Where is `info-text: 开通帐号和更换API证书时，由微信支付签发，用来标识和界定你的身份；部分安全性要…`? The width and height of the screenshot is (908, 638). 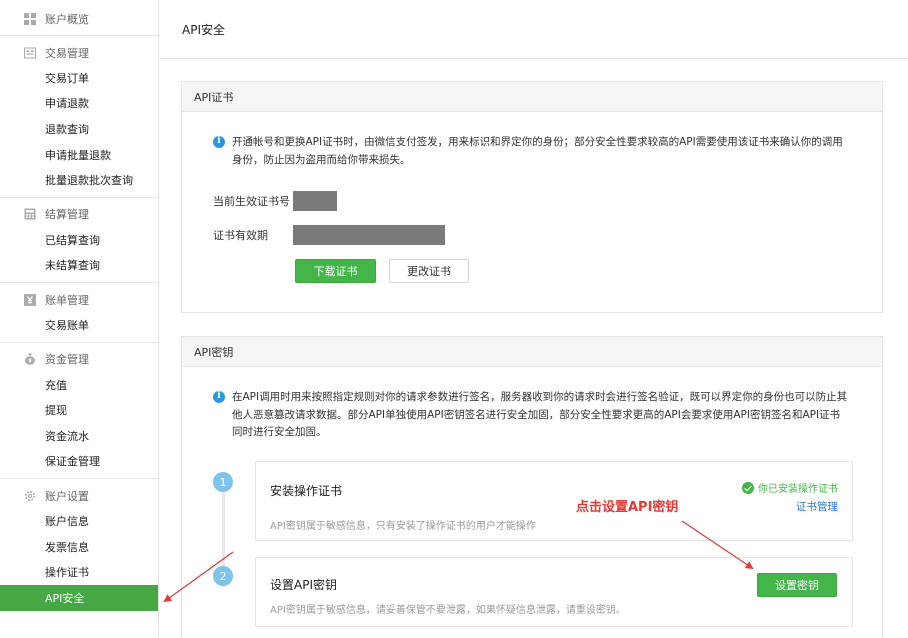
info-text: 开通帐号和更换API证书时，由微信支付签发，用来标识和界定你的身份；部分安全性要… is located at coordinates (537, 151).